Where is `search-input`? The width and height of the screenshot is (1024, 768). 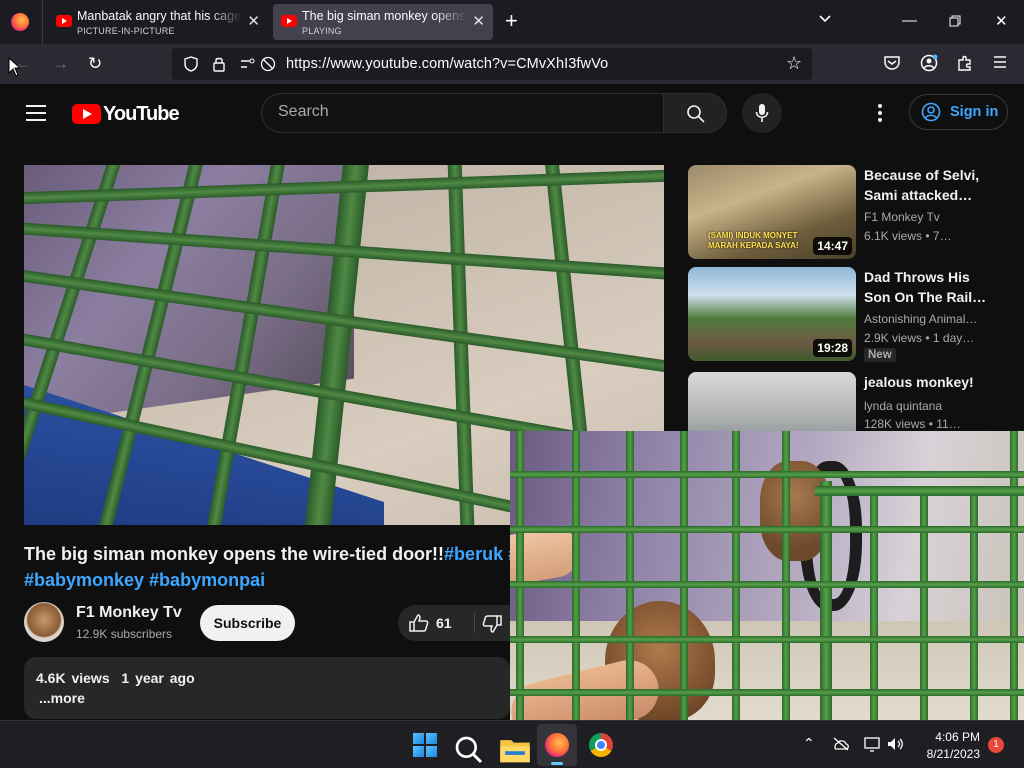
search-input is located at coordinates (463, 112).